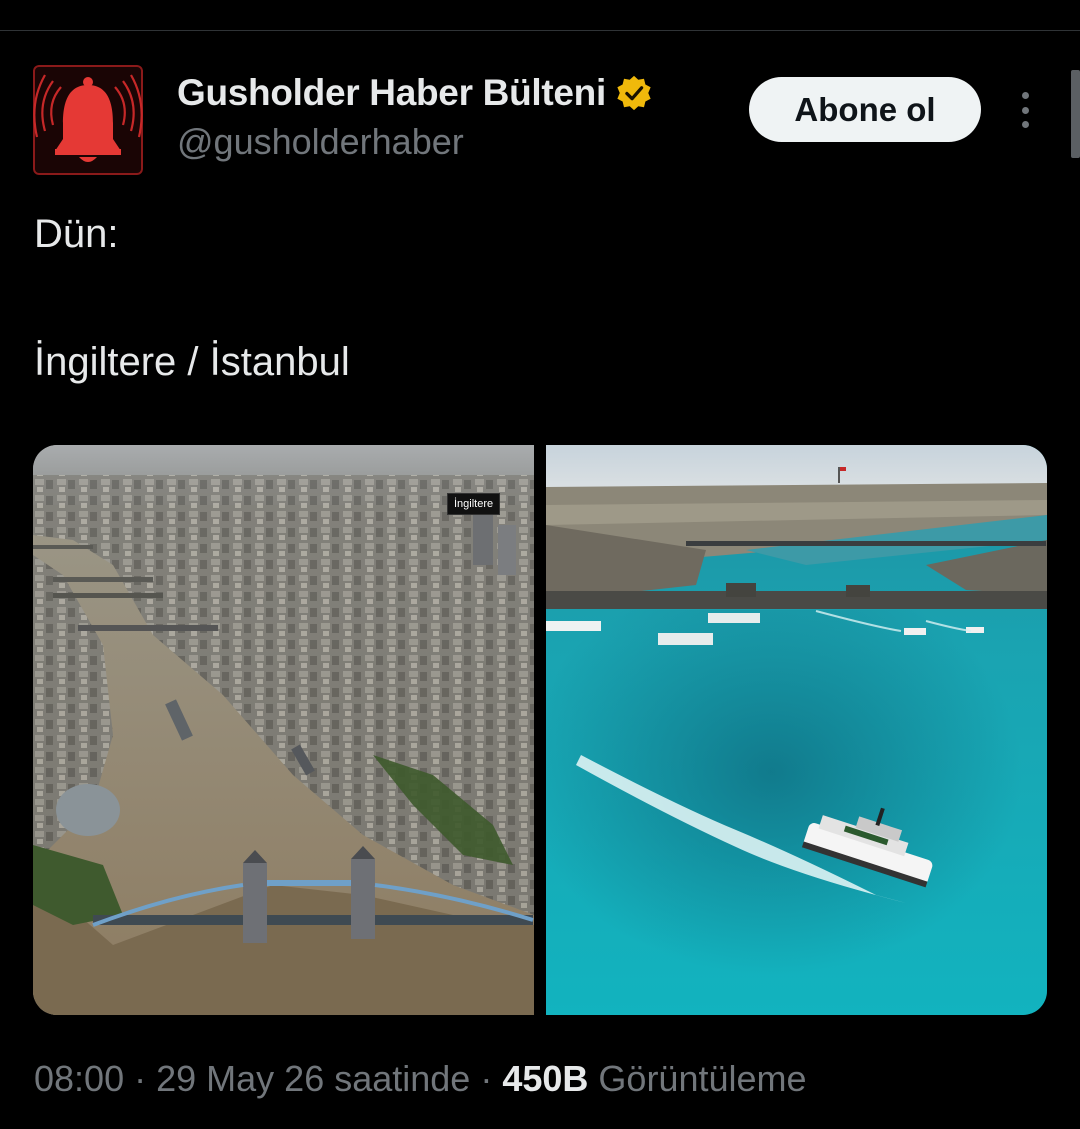 Image resolution: width=1080 pixels, height=1129 pixels. I want to click on photo-label-england: İngiltere, so click(474, 504).